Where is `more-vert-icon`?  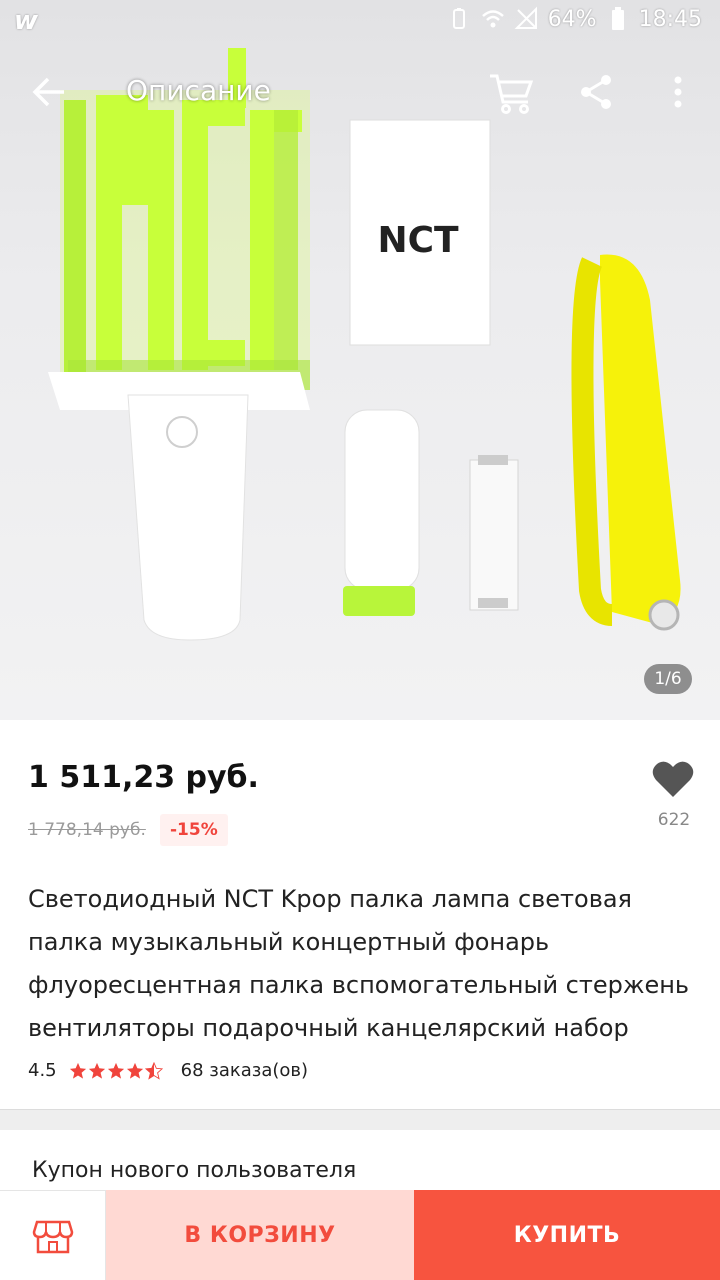 more-vert-icon is located at coordinates (678, 92).